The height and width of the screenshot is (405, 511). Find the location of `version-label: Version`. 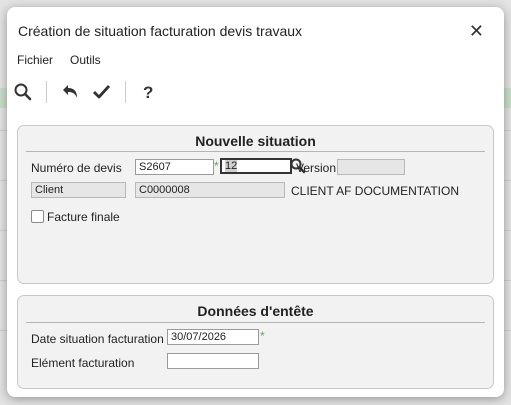

version-label: Version is located at coordinates (316, 168).